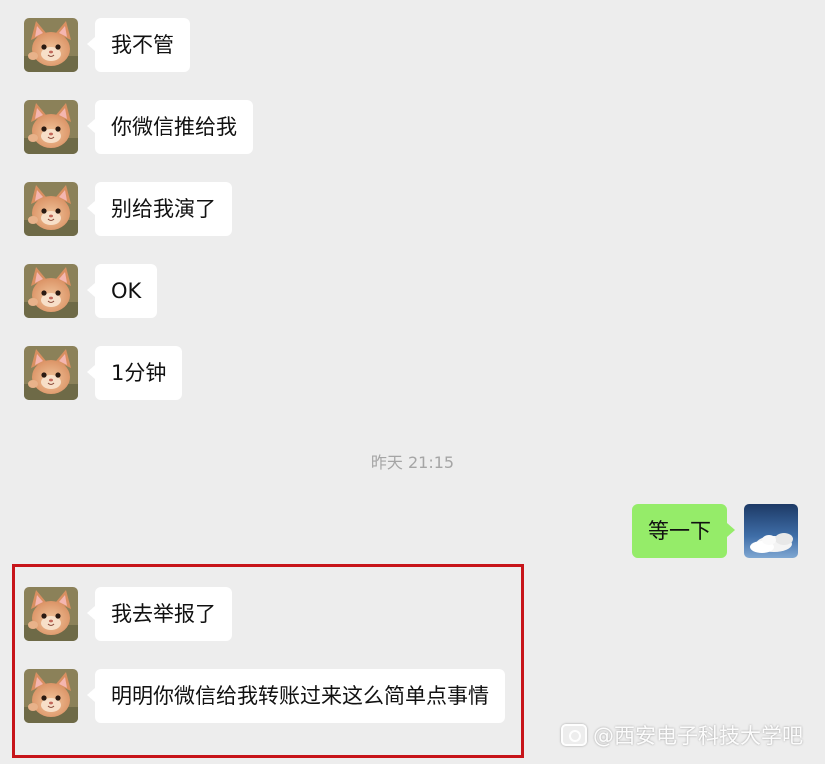  I want to click on message-row: 你微信推给我, so click(412, 127).